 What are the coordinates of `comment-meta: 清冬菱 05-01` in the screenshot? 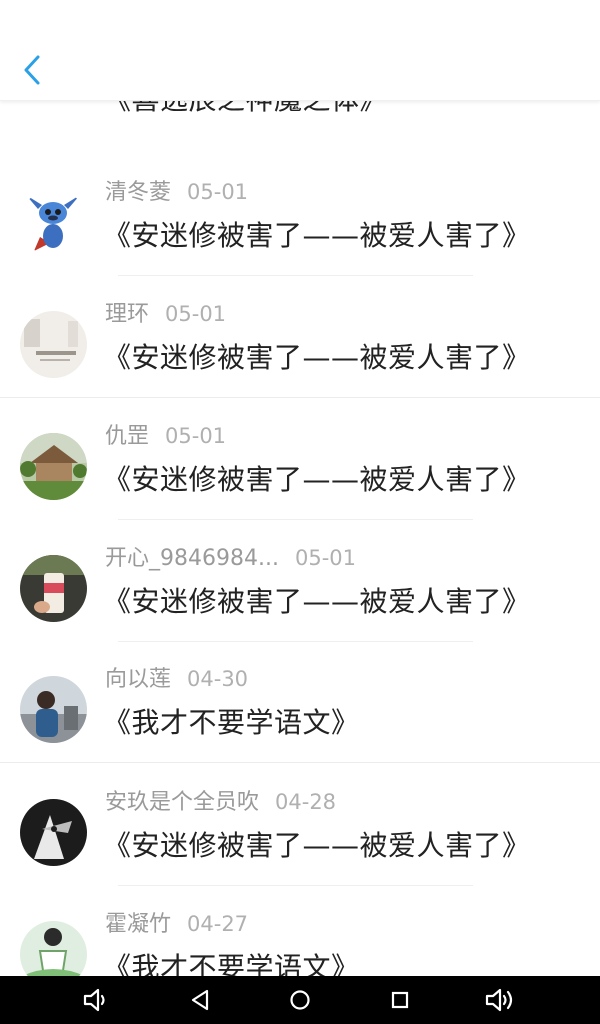 It's located at (176, 192).